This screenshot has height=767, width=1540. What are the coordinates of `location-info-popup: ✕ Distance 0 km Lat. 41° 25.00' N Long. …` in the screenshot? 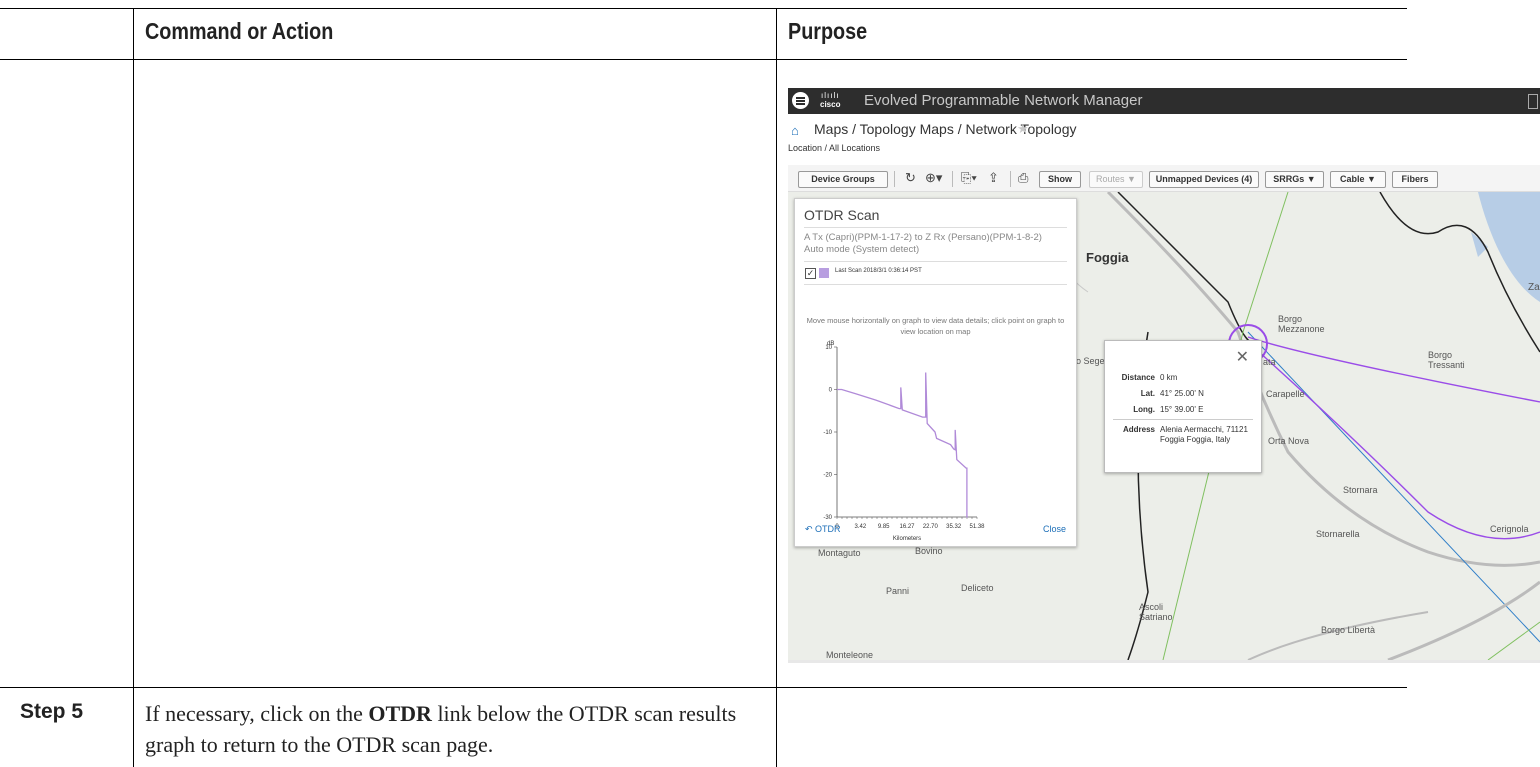 It's located at (1183, 406).